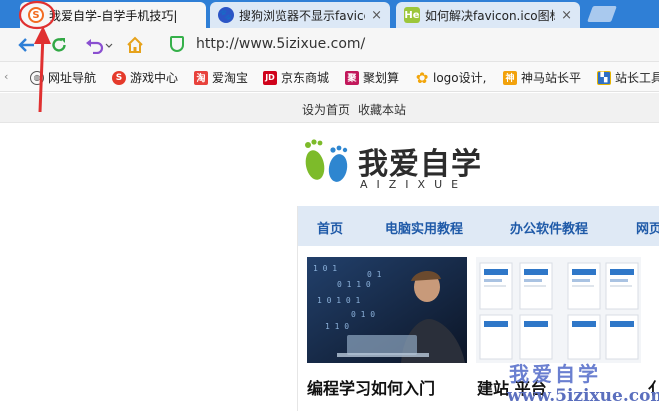 Image resolution: width=659 pixels, height=411 pixels. I want to click on jd-icon: JD, so click(270, 77).